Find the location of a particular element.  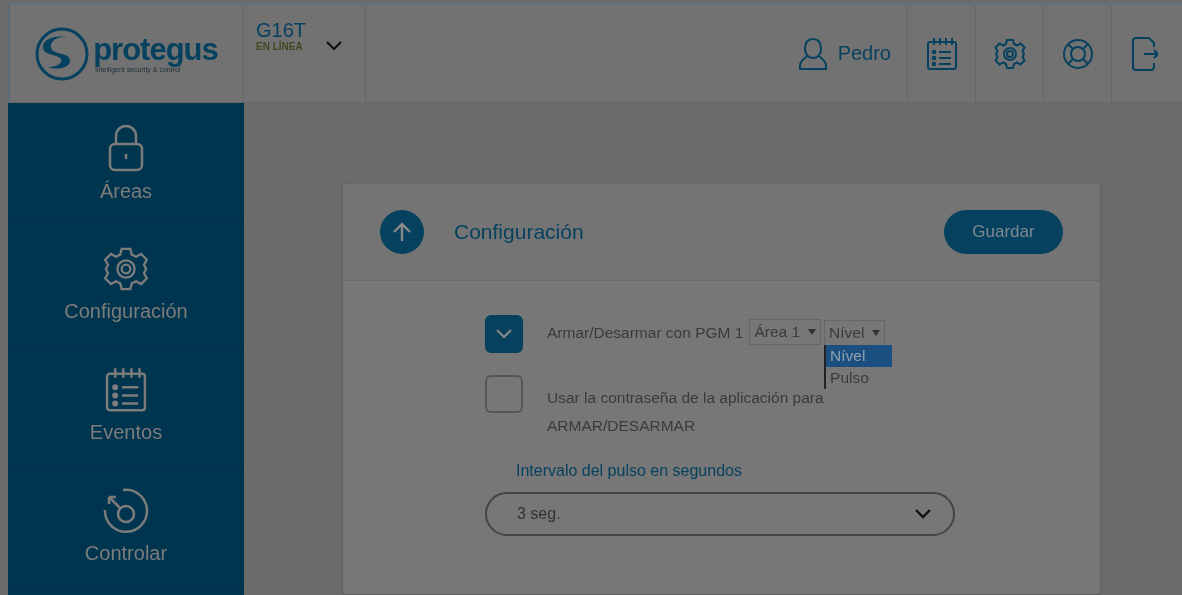

card-title: Configuración is located at coordinates (519, 232).